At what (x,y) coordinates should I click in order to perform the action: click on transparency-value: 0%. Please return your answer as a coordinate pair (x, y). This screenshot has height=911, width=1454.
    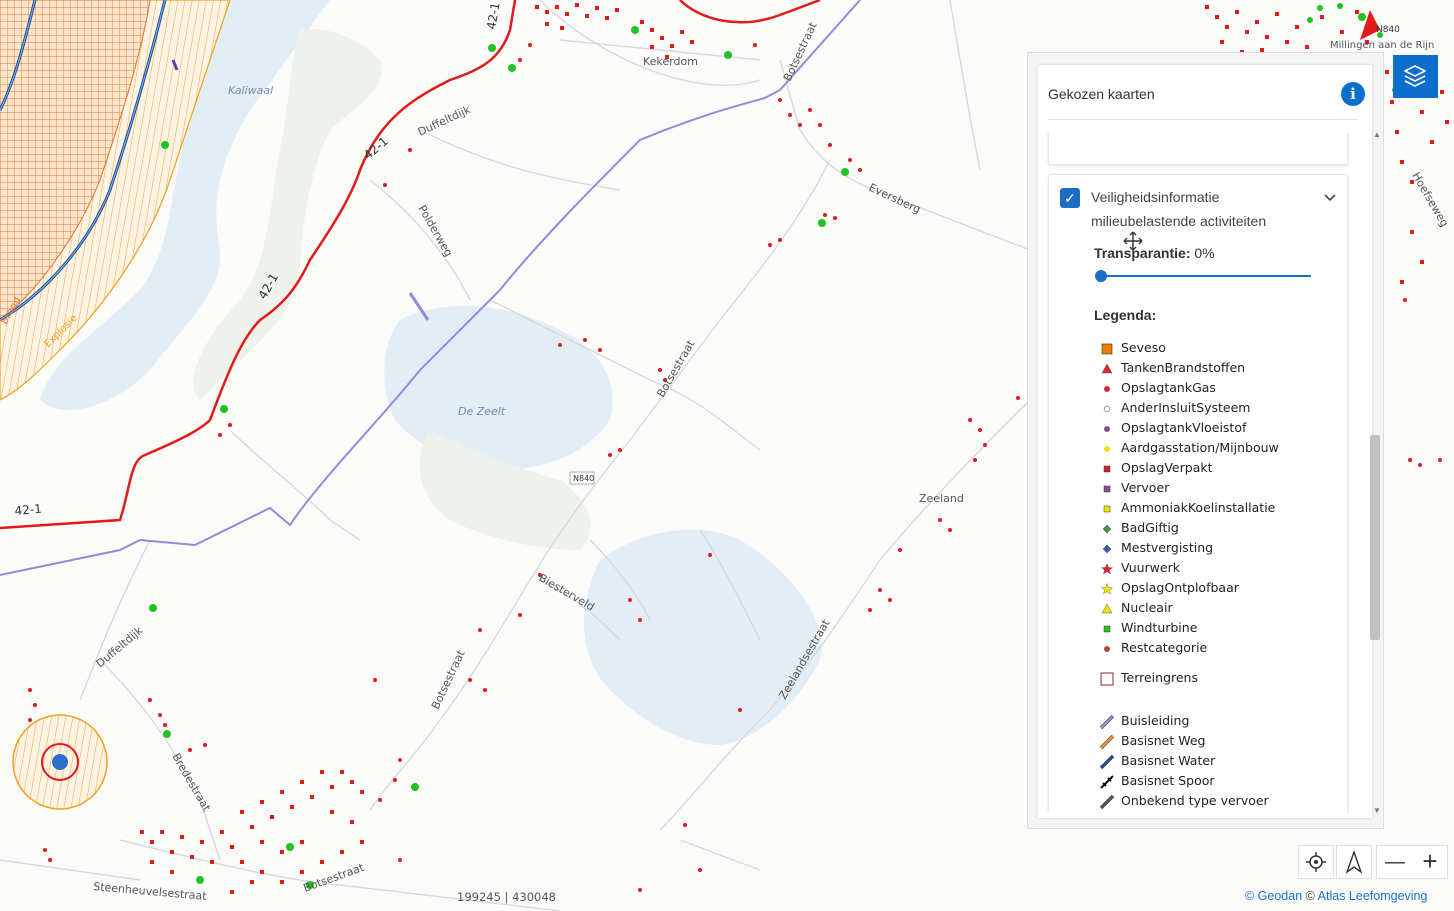
    Looking at the image, I should click on (1204, 253).